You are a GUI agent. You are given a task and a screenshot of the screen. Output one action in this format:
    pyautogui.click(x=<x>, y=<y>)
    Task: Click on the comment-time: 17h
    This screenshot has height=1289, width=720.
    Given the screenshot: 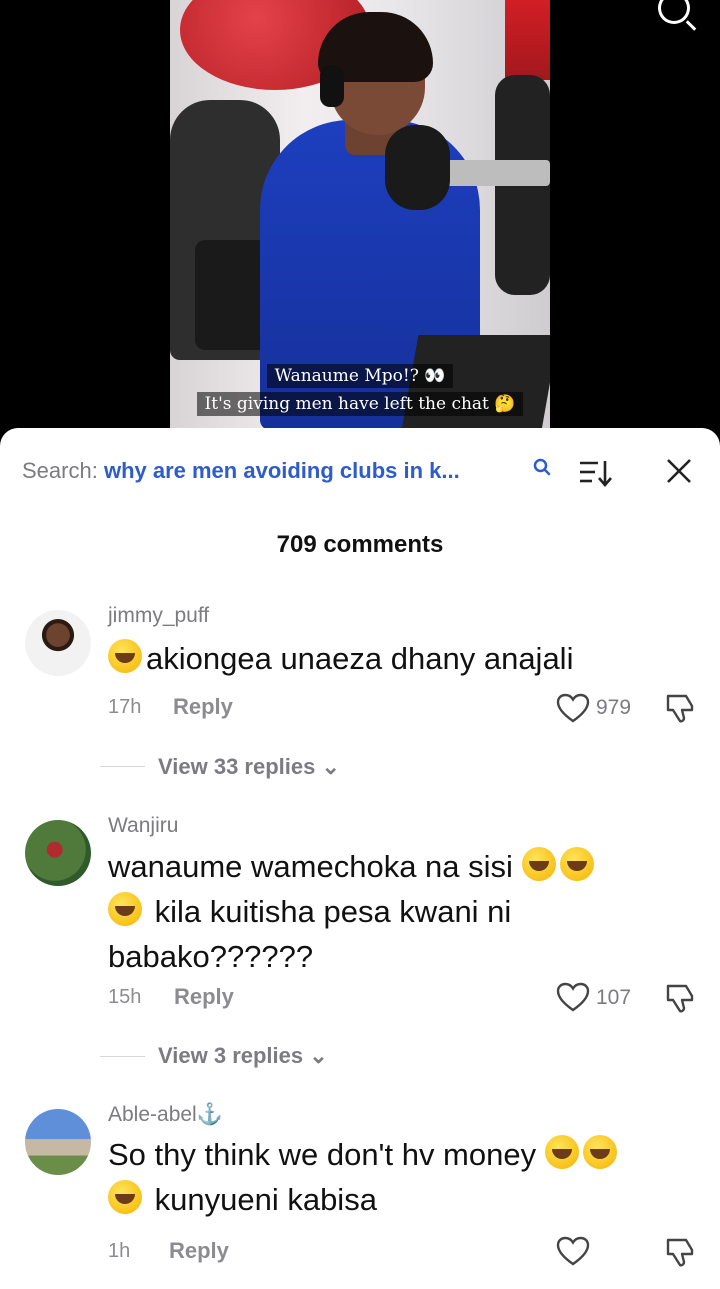 What is the action you would take?
    pyautogui.click(x=125, y=707)
    